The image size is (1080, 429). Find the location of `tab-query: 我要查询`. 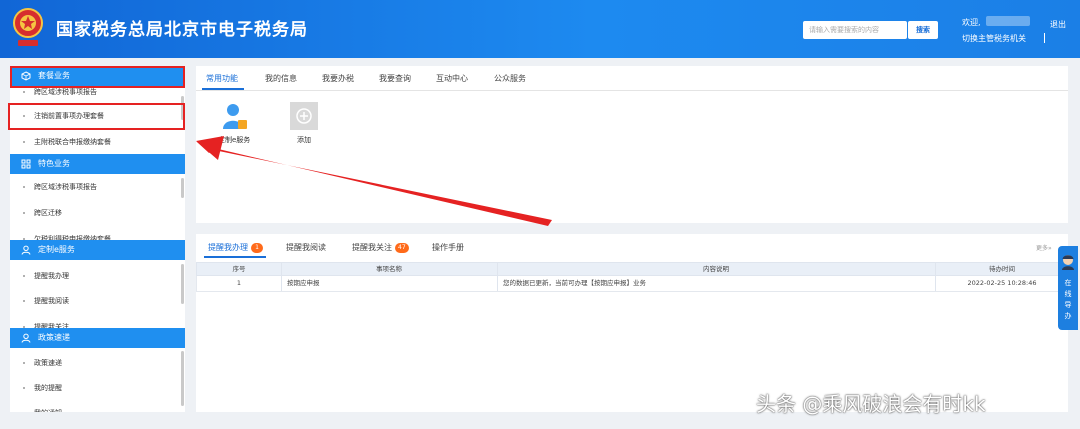

tab-query: 我要查询 is located at coordinates (395, 78).